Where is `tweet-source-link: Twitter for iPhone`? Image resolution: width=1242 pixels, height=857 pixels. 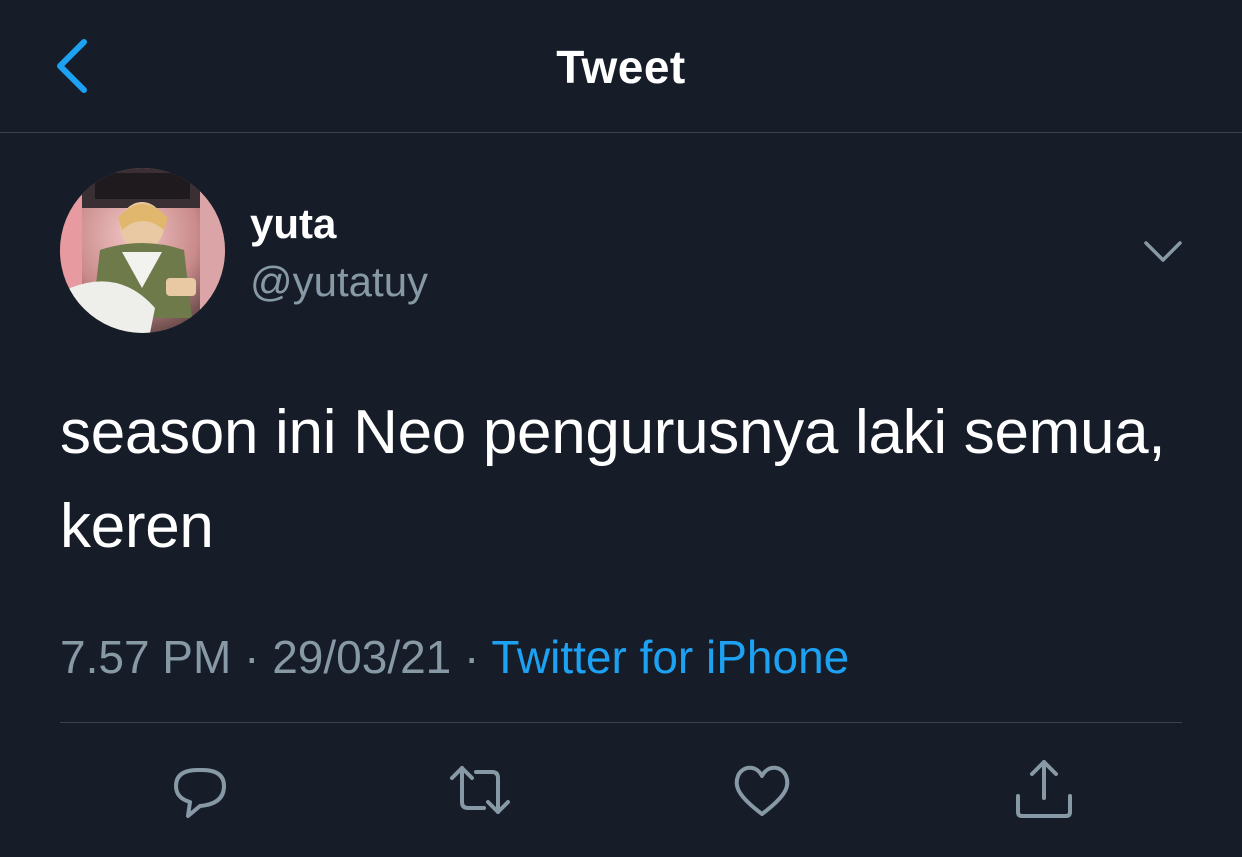
tweet-source-link: Twitter for iPhone is located at coordinates (670, 657).